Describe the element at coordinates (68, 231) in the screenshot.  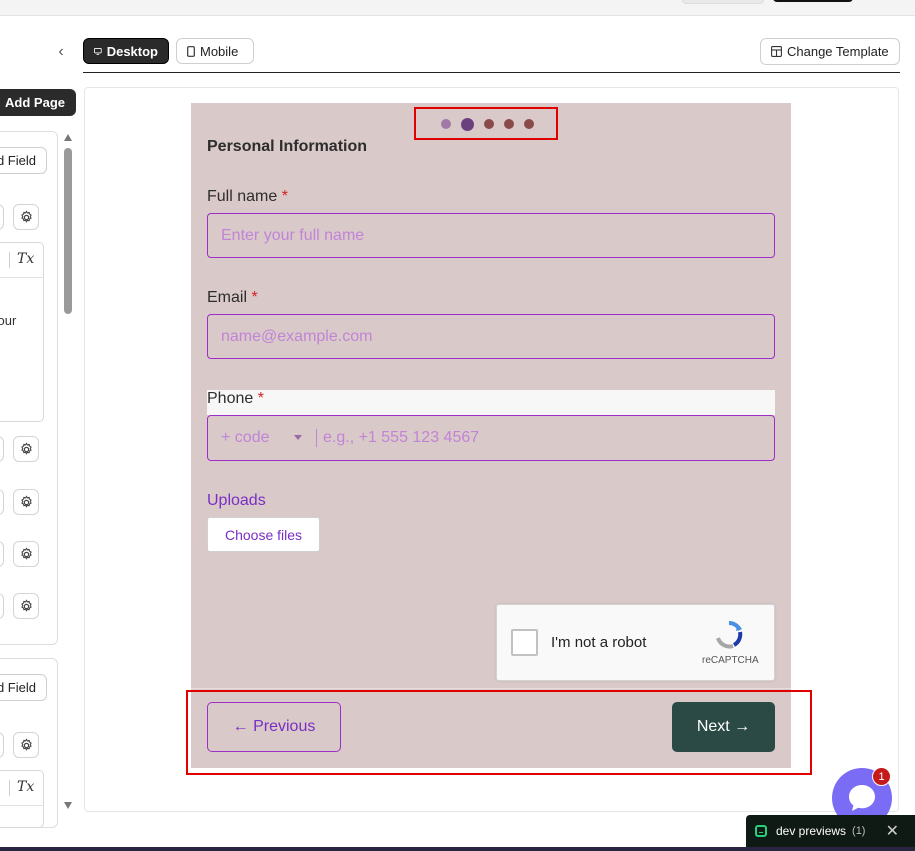
I see `sidebar-scrollbar` at that location.